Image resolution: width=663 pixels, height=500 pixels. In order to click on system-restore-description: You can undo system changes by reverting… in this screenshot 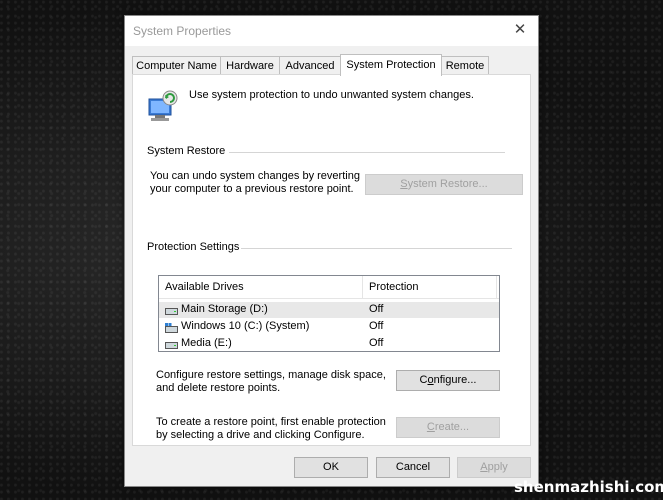, I will do `click(255, 183)`.